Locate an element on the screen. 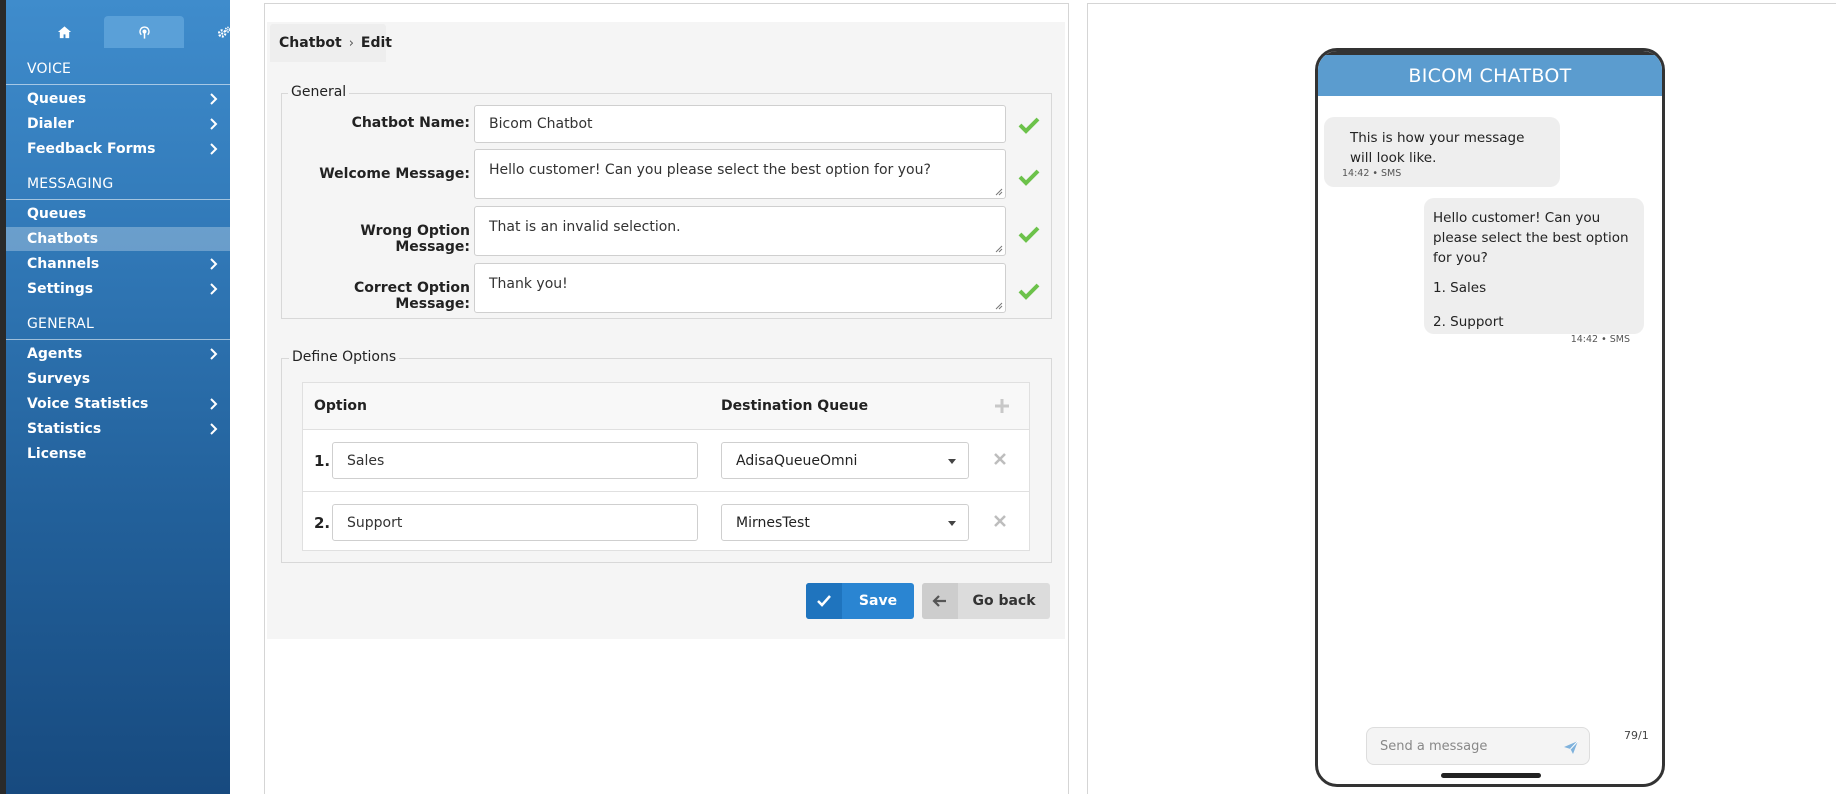  sidebar-item-voice-statistics: Voice Statistics is located at coordinates (118, 404).